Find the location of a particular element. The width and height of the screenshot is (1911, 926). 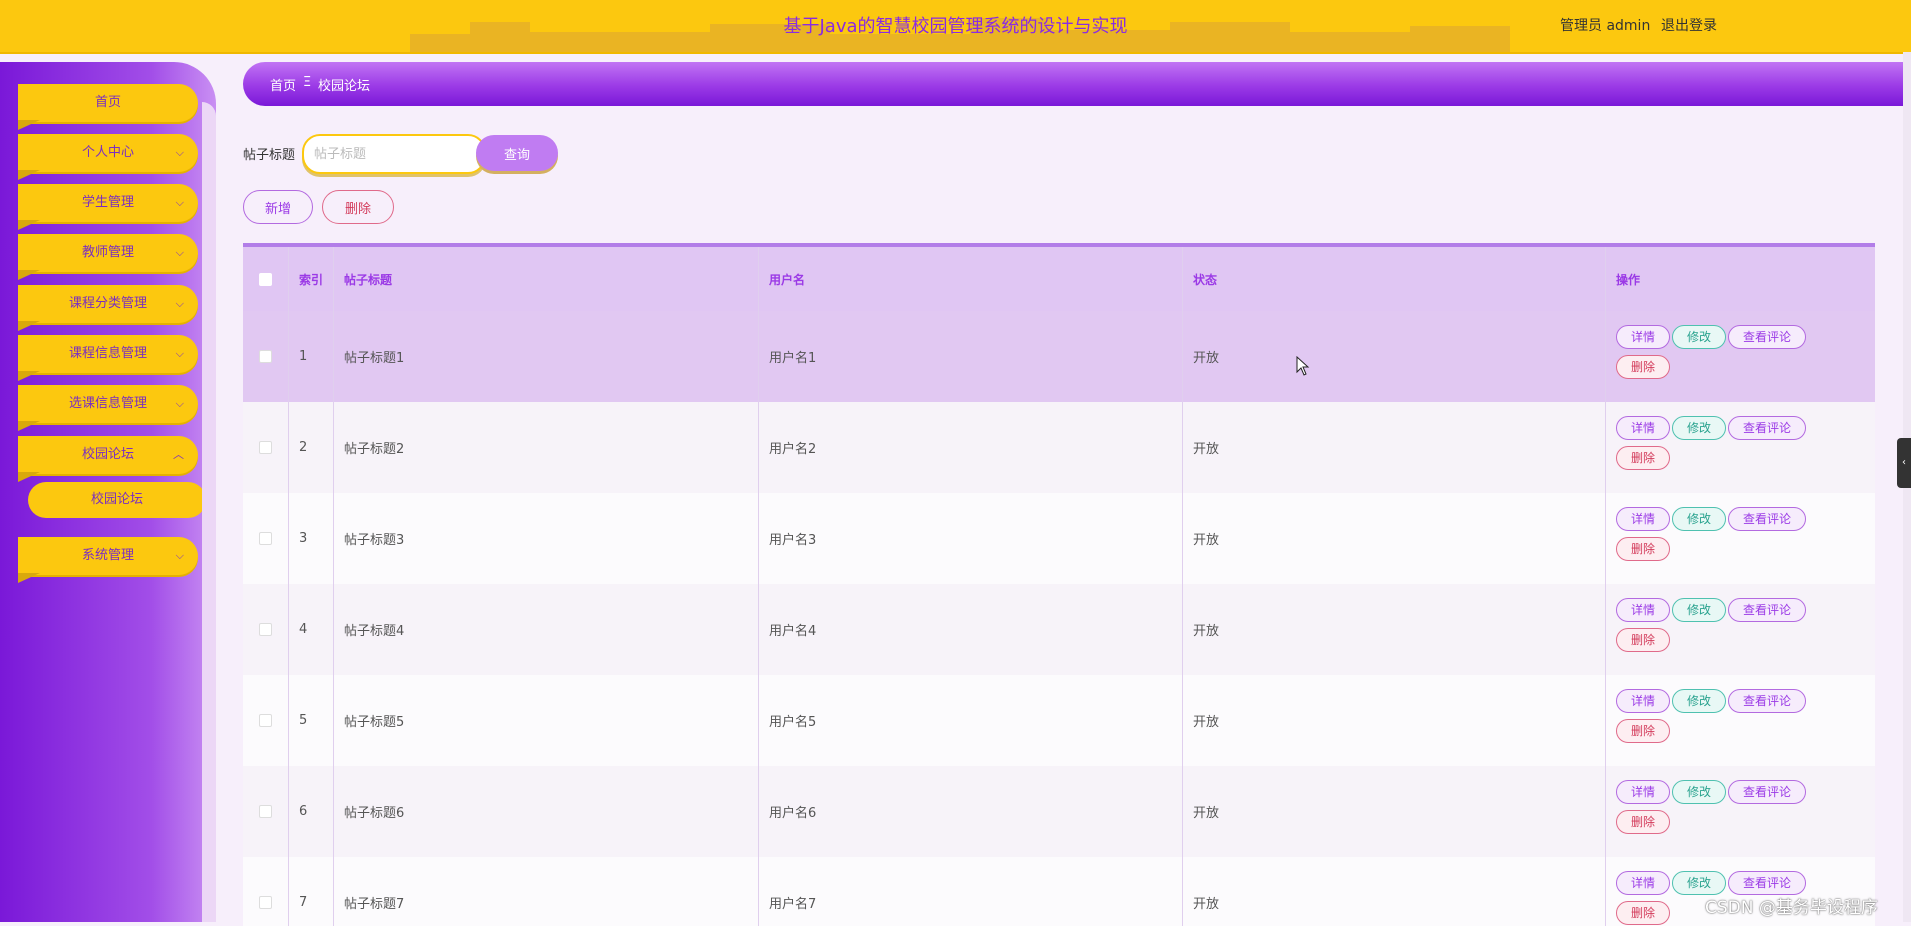

column-header-index: 索引 is located at coordinates (311, 279).